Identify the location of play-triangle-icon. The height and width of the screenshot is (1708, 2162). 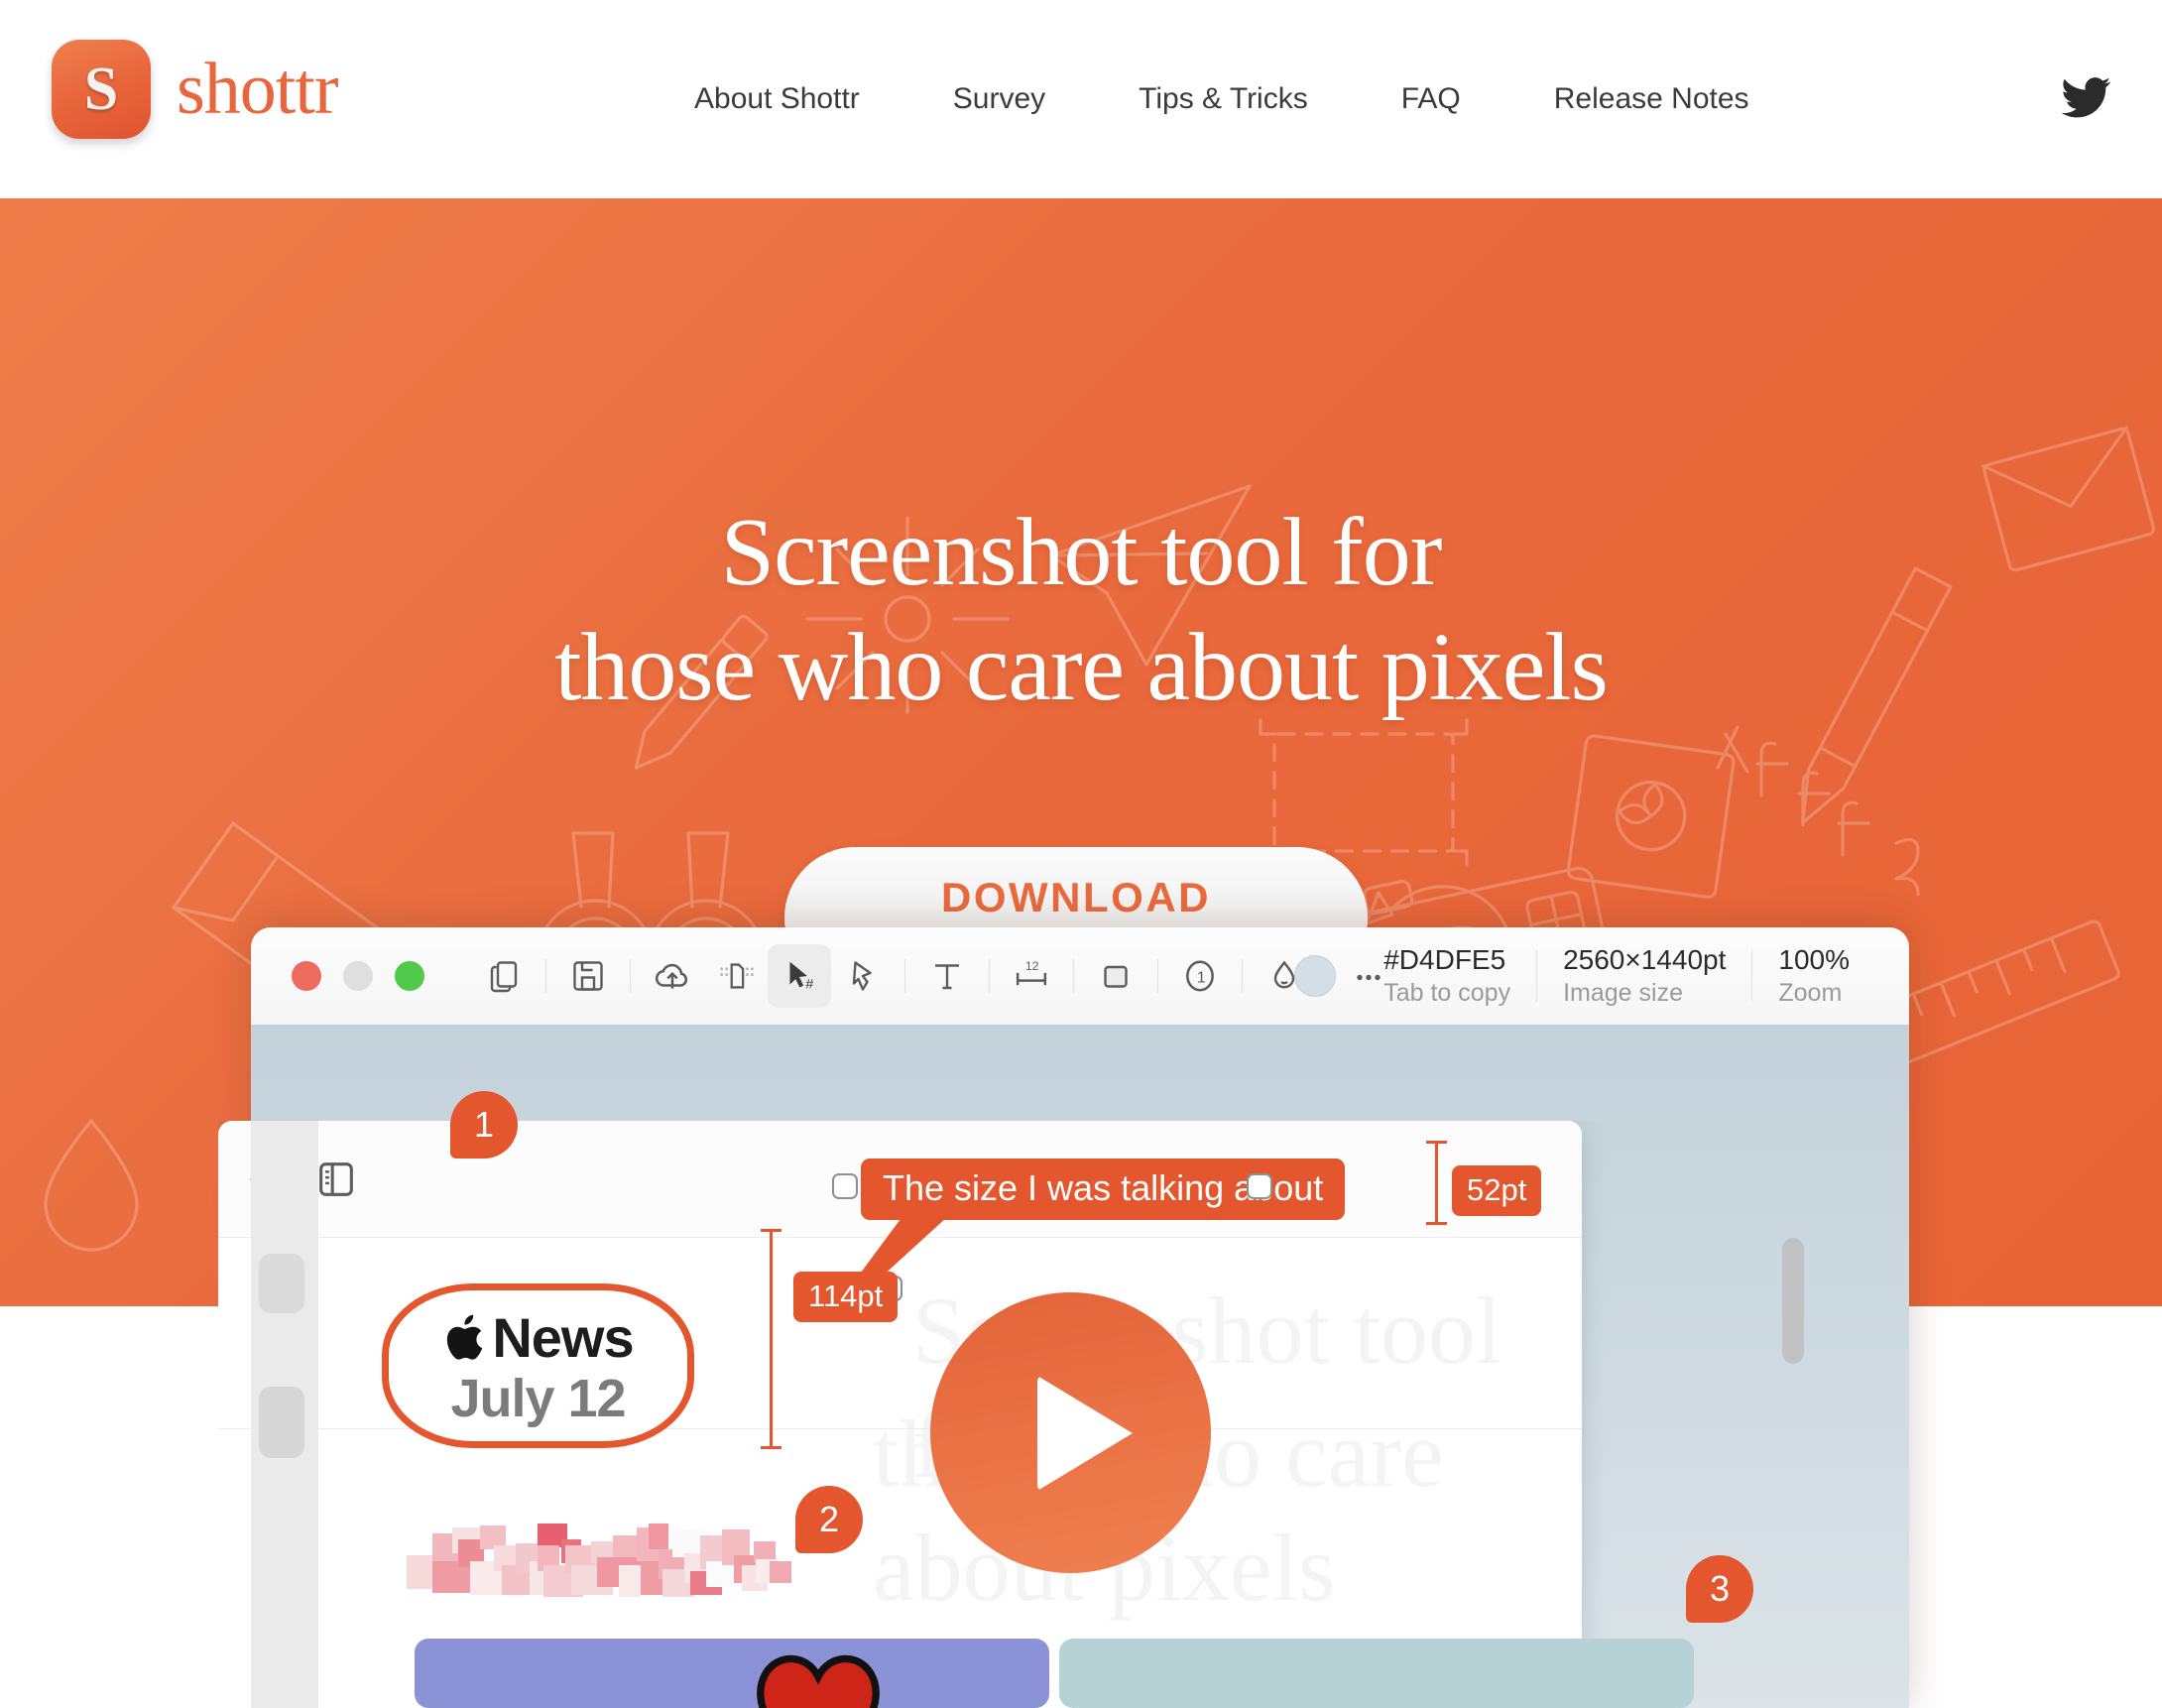
(1085, 1433).